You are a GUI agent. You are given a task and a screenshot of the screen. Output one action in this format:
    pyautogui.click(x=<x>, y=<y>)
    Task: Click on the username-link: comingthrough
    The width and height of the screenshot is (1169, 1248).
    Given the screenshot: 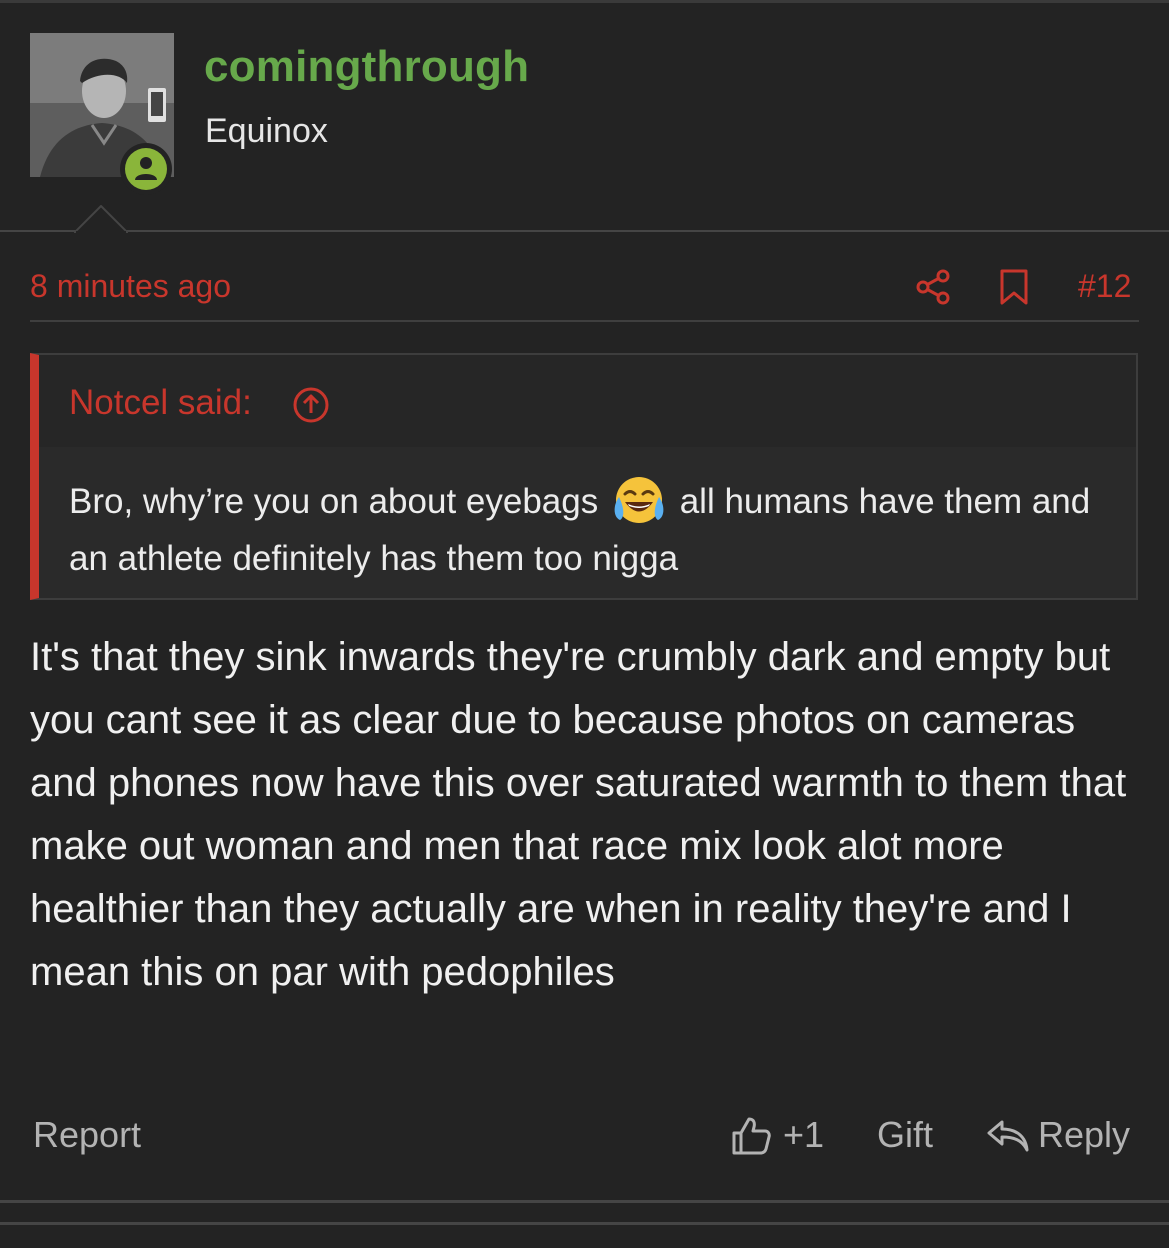 What is the action you would take?
    pyautogui.click(x=366, y=67)
    